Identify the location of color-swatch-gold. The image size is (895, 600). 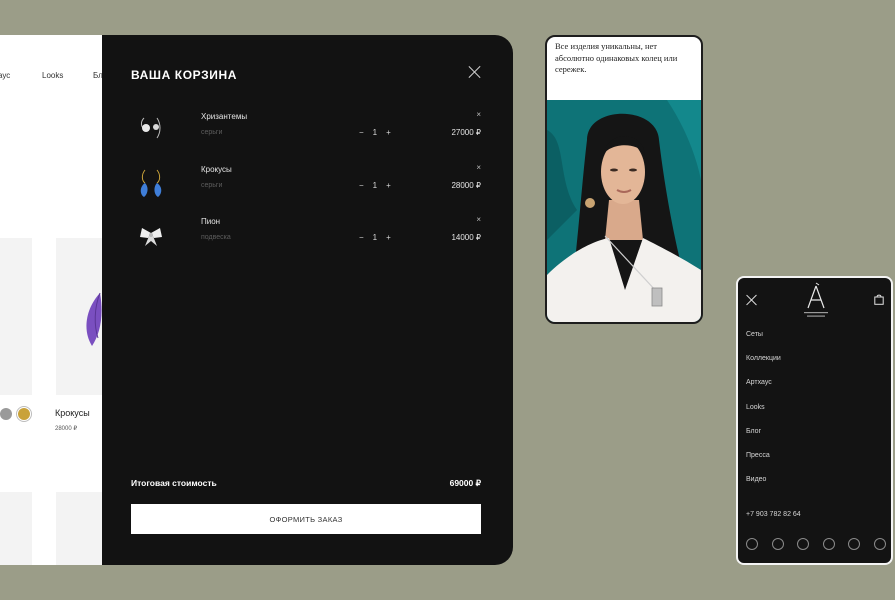
(24, 414).